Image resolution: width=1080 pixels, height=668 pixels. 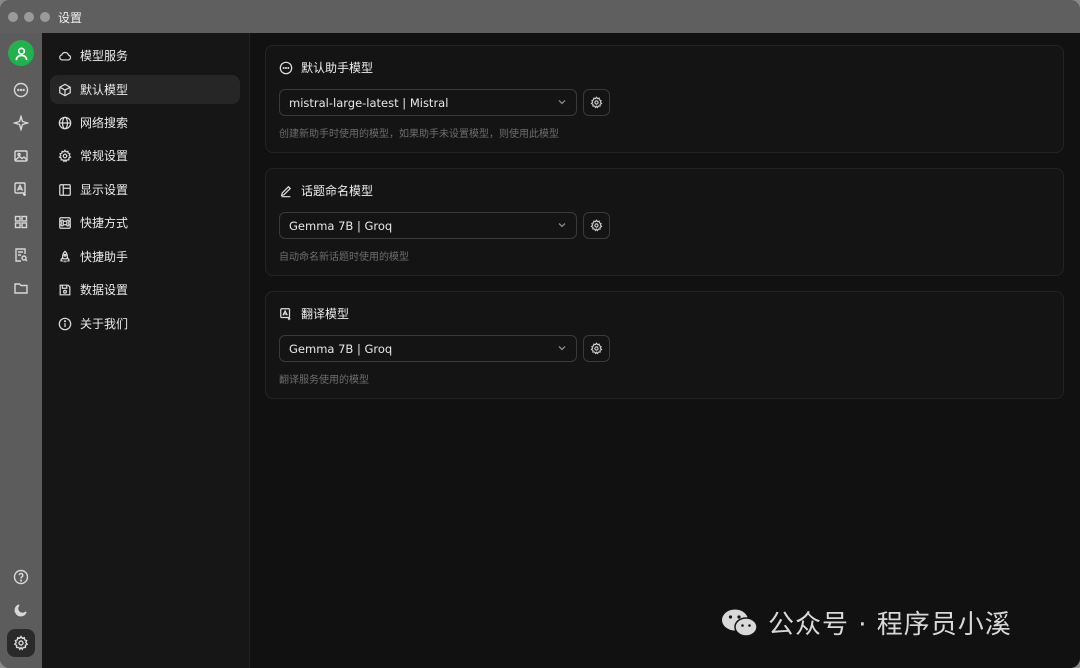 What do you see at coordinates (65, 189) in the screenshot?
I see `layout-icon` at bounding box center [65, 189].